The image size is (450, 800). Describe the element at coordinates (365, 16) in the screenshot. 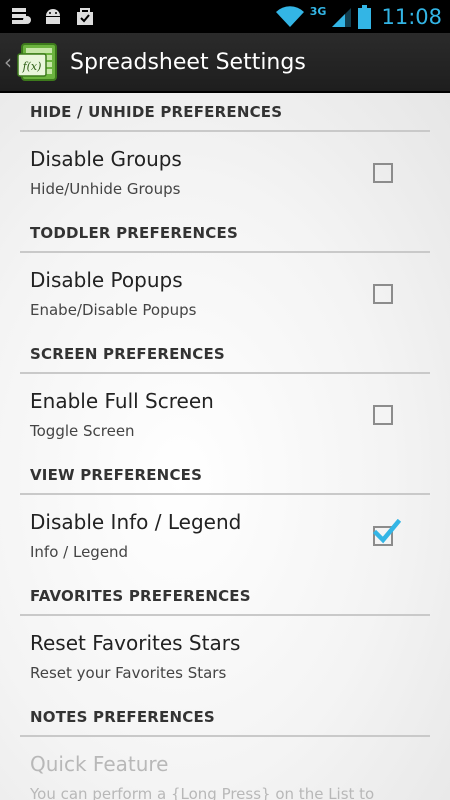

I see `battery-icon` at that location.